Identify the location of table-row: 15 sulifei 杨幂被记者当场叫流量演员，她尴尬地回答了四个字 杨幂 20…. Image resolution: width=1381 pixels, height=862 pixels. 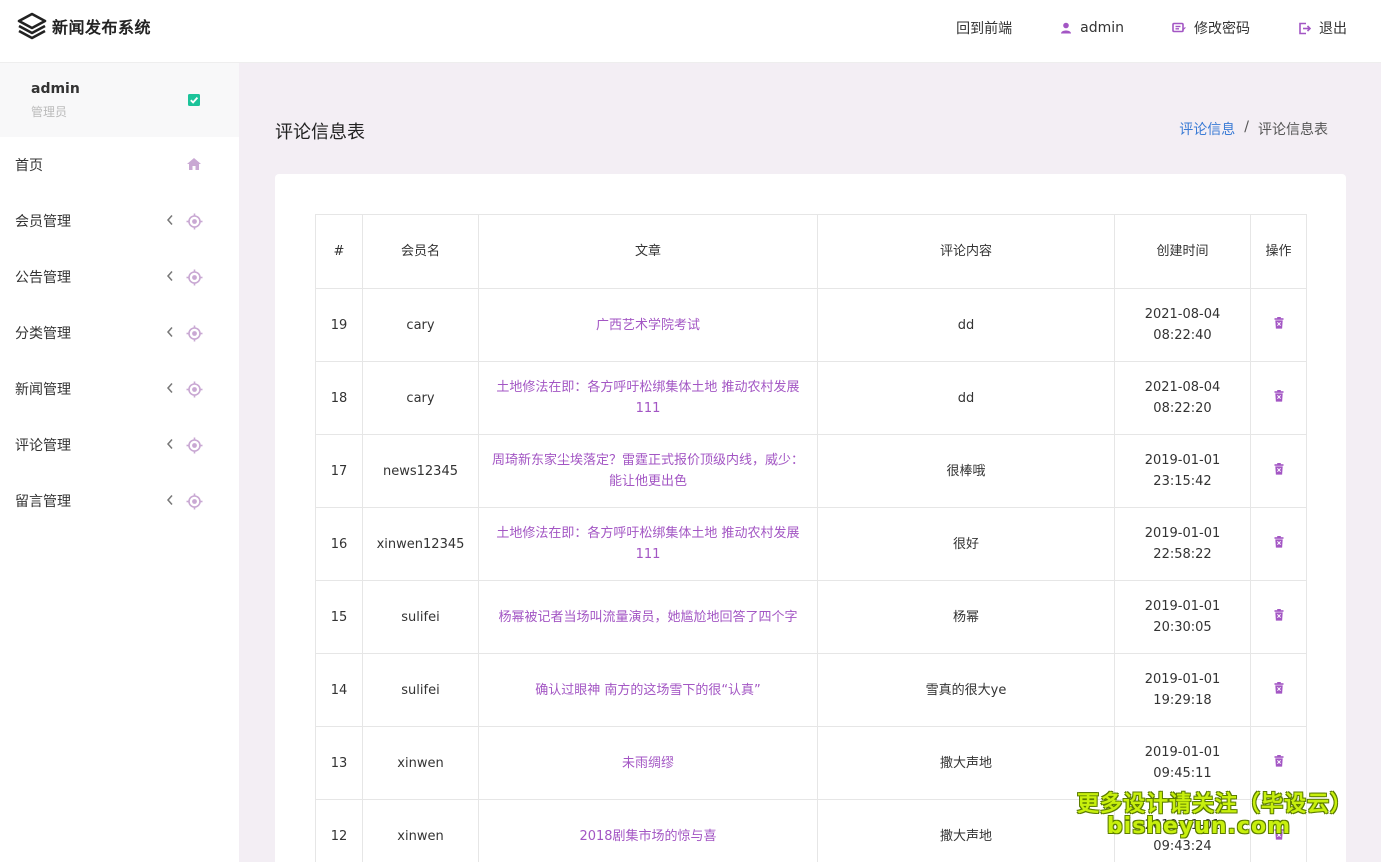
(811, 617).